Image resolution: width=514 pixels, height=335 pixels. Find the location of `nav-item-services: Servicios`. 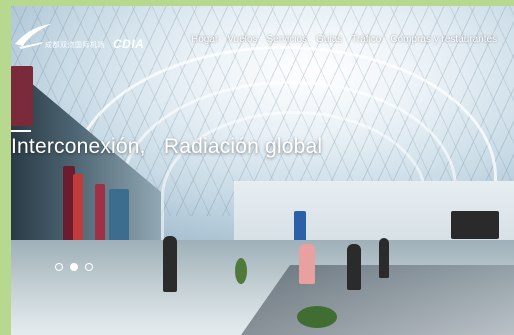

nav-item-services: Servicios is located at coordinates (286, 39).